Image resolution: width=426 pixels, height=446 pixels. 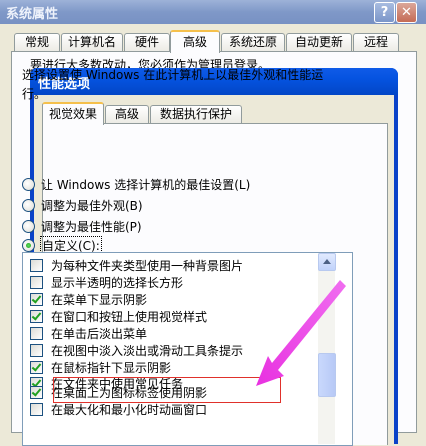 I want to click on tab-remote: 远程, so click(x=376, y=42).